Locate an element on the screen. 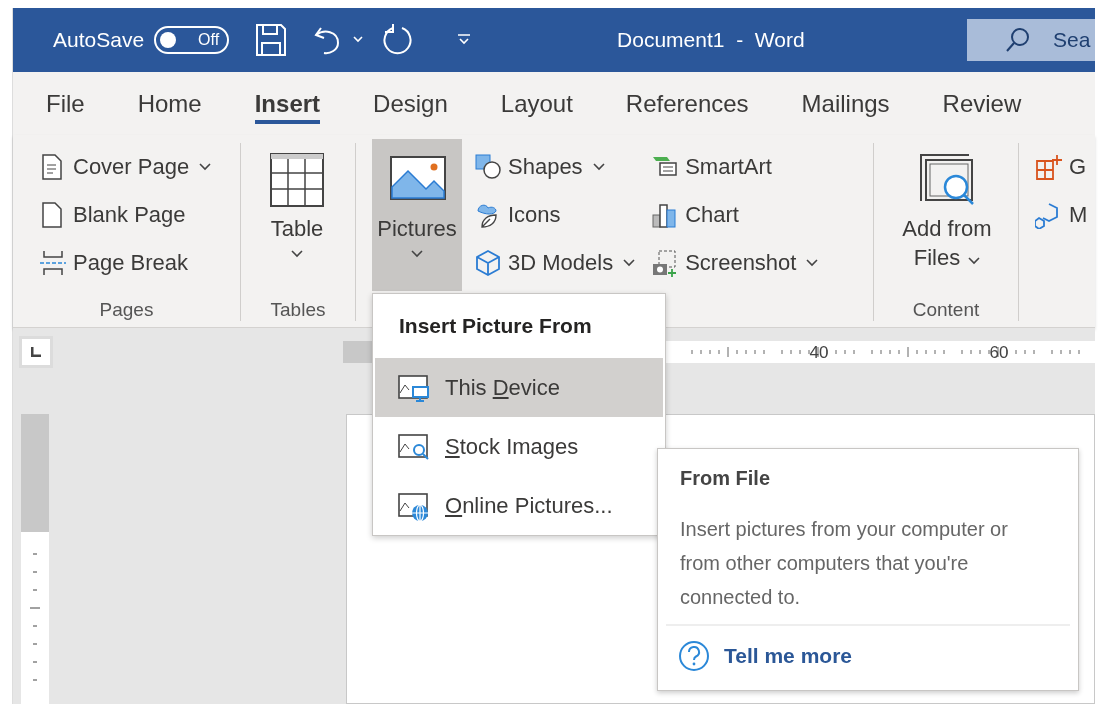  ribbon-button: Icons is located at coordinates (555, 215).